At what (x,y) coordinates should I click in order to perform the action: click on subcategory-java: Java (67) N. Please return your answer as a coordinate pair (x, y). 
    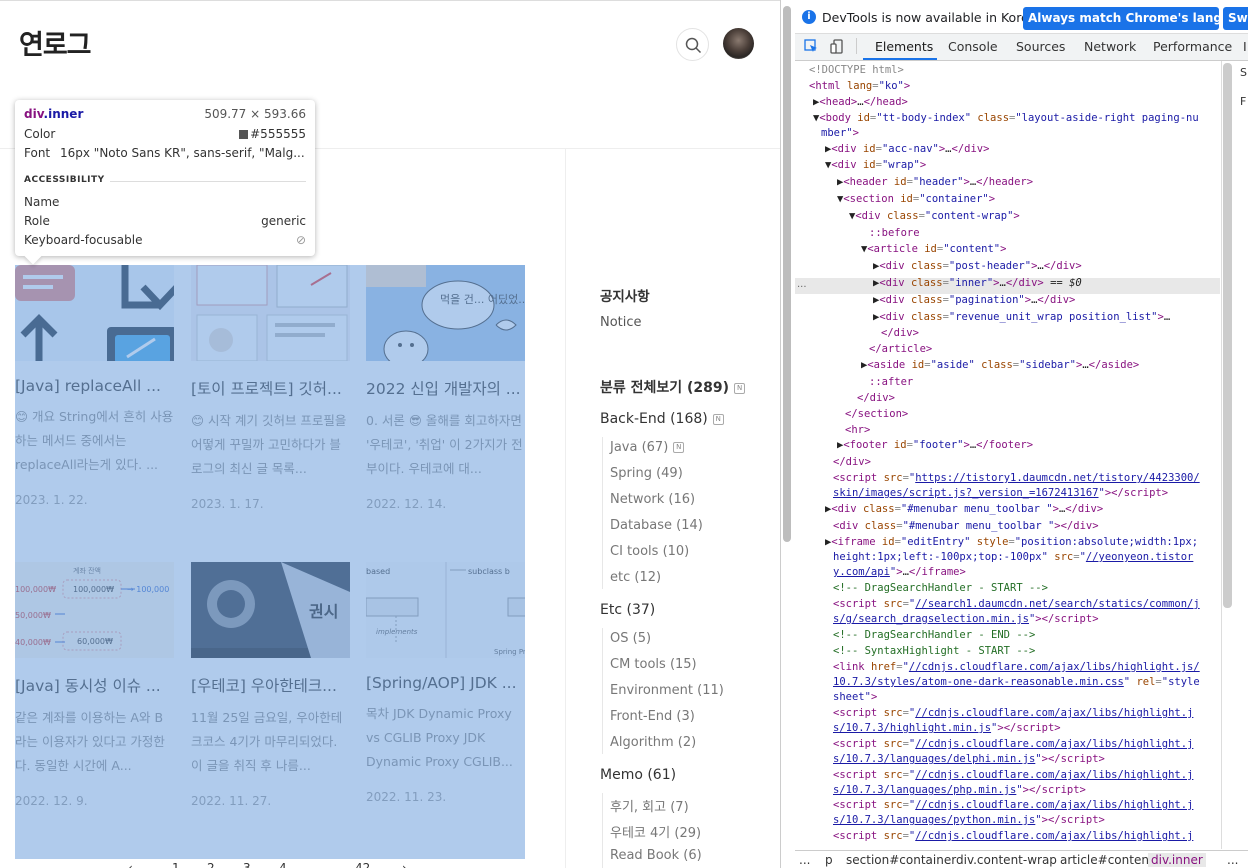
    Looking at the image, I should click on (647, 447).